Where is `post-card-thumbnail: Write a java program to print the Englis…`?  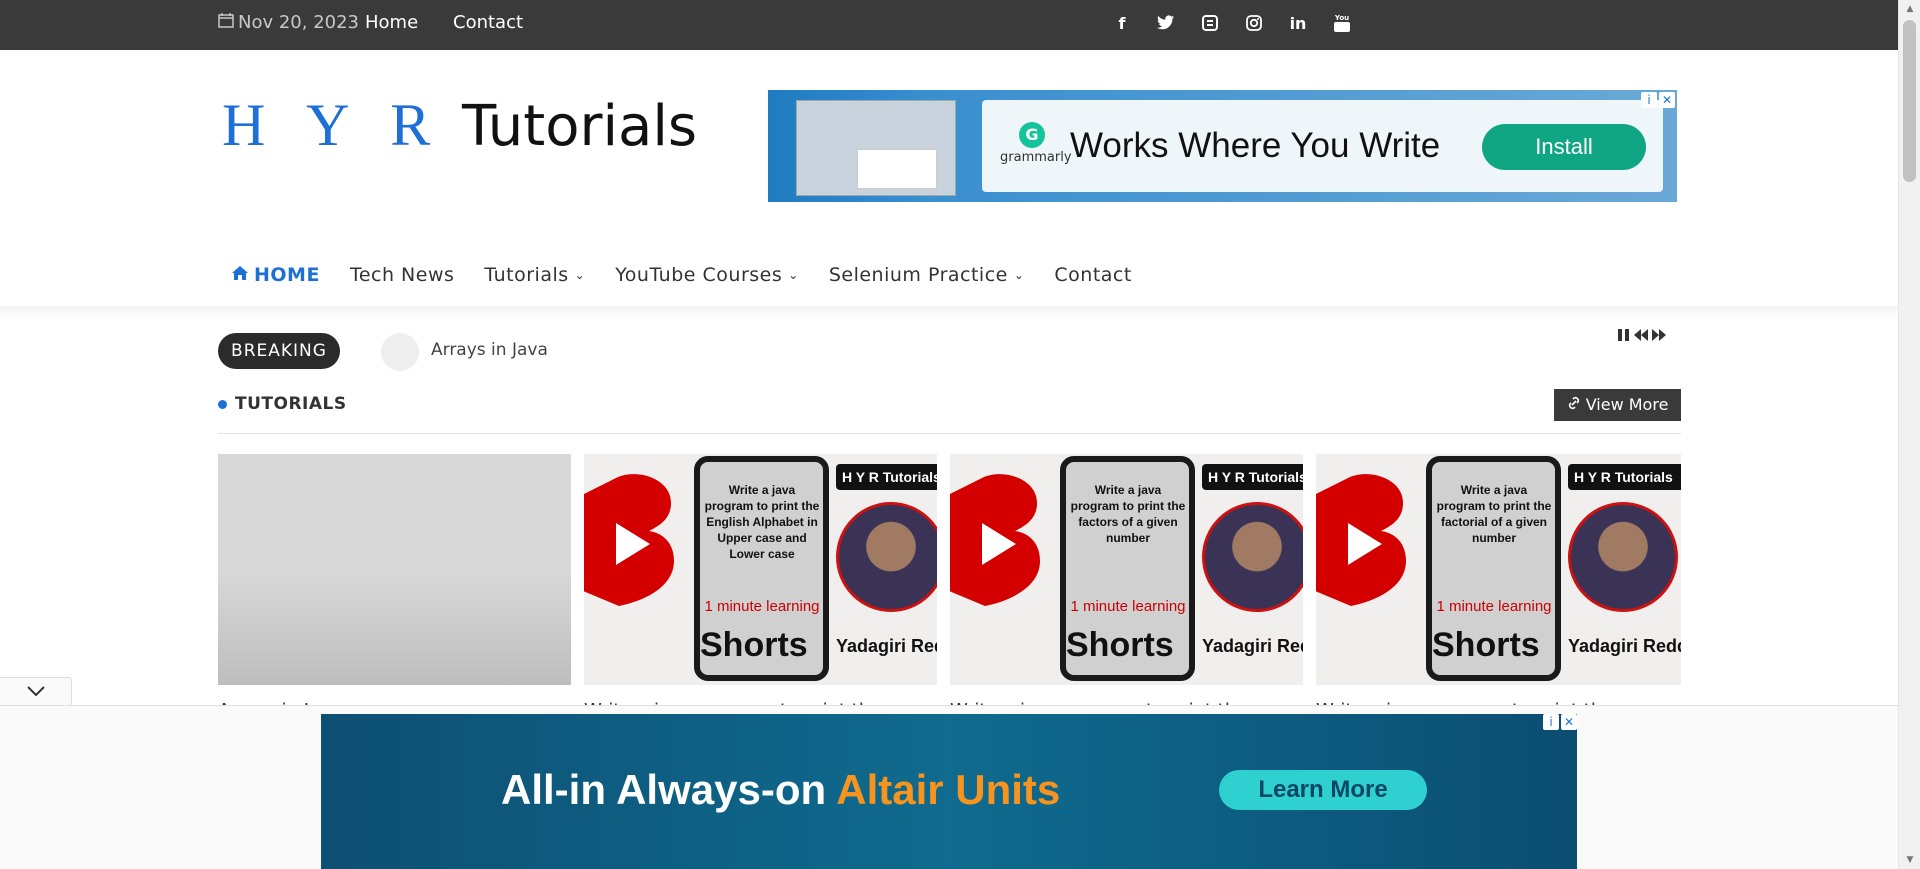
post-card-thumbnail: Write a java program to print the Englis… is located at coordinates (760, 569).